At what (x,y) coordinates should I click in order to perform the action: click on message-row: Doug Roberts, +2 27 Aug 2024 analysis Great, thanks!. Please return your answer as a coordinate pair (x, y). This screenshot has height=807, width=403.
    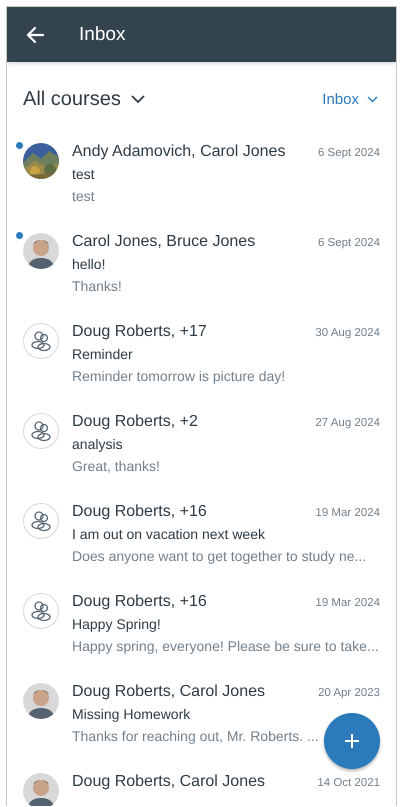
    Looking at the image, I should click on (201, 458).